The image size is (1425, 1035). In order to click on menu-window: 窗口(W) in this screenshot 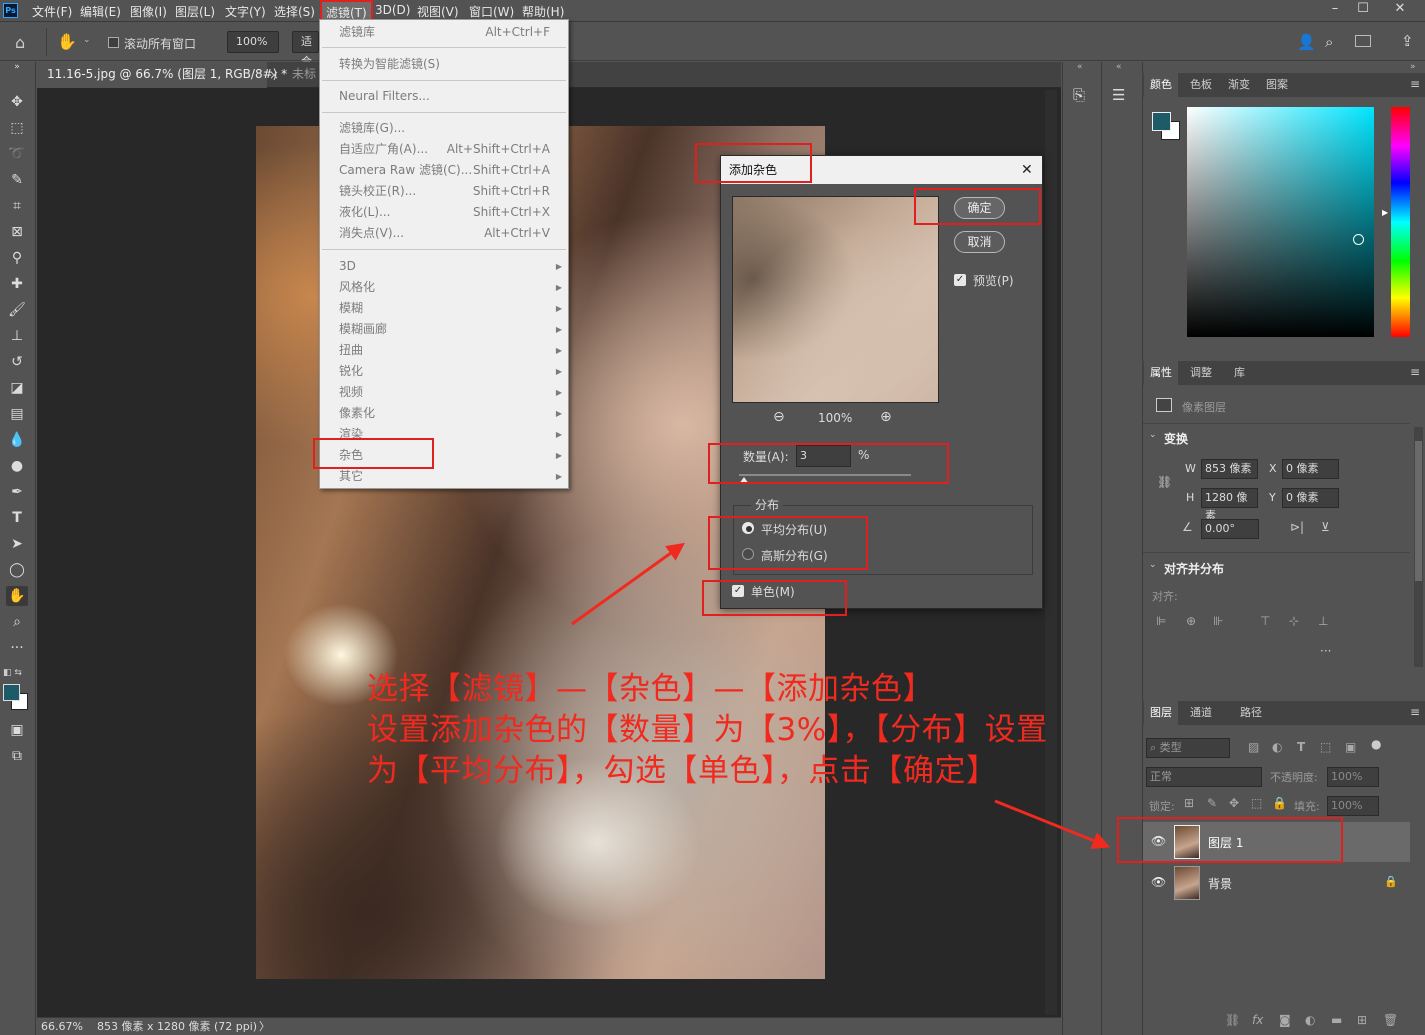, I will do `click(491, 11)`.